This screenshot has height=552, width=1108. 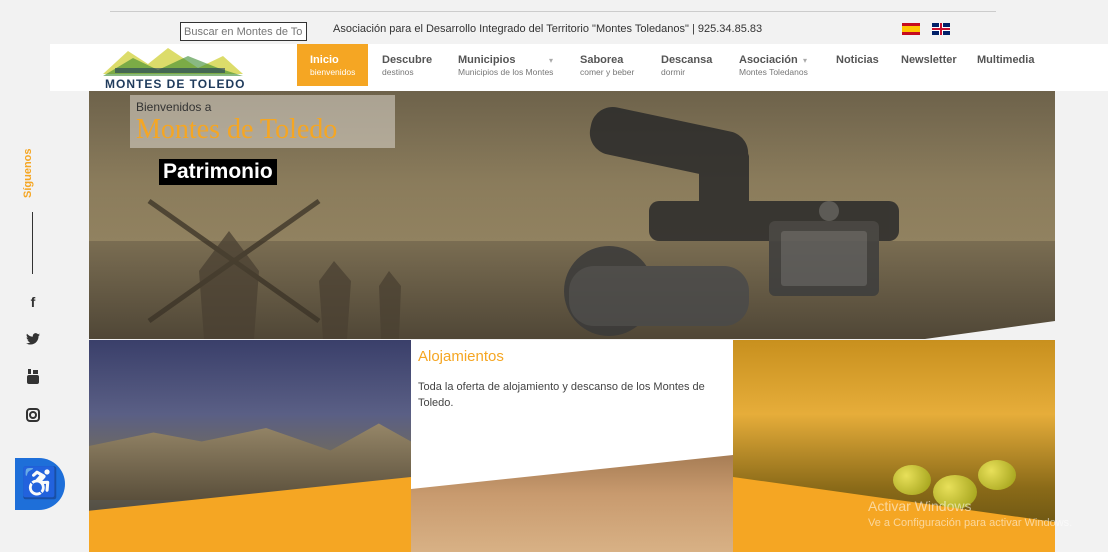 I want to click on search-input, so click(x=243, y=31).